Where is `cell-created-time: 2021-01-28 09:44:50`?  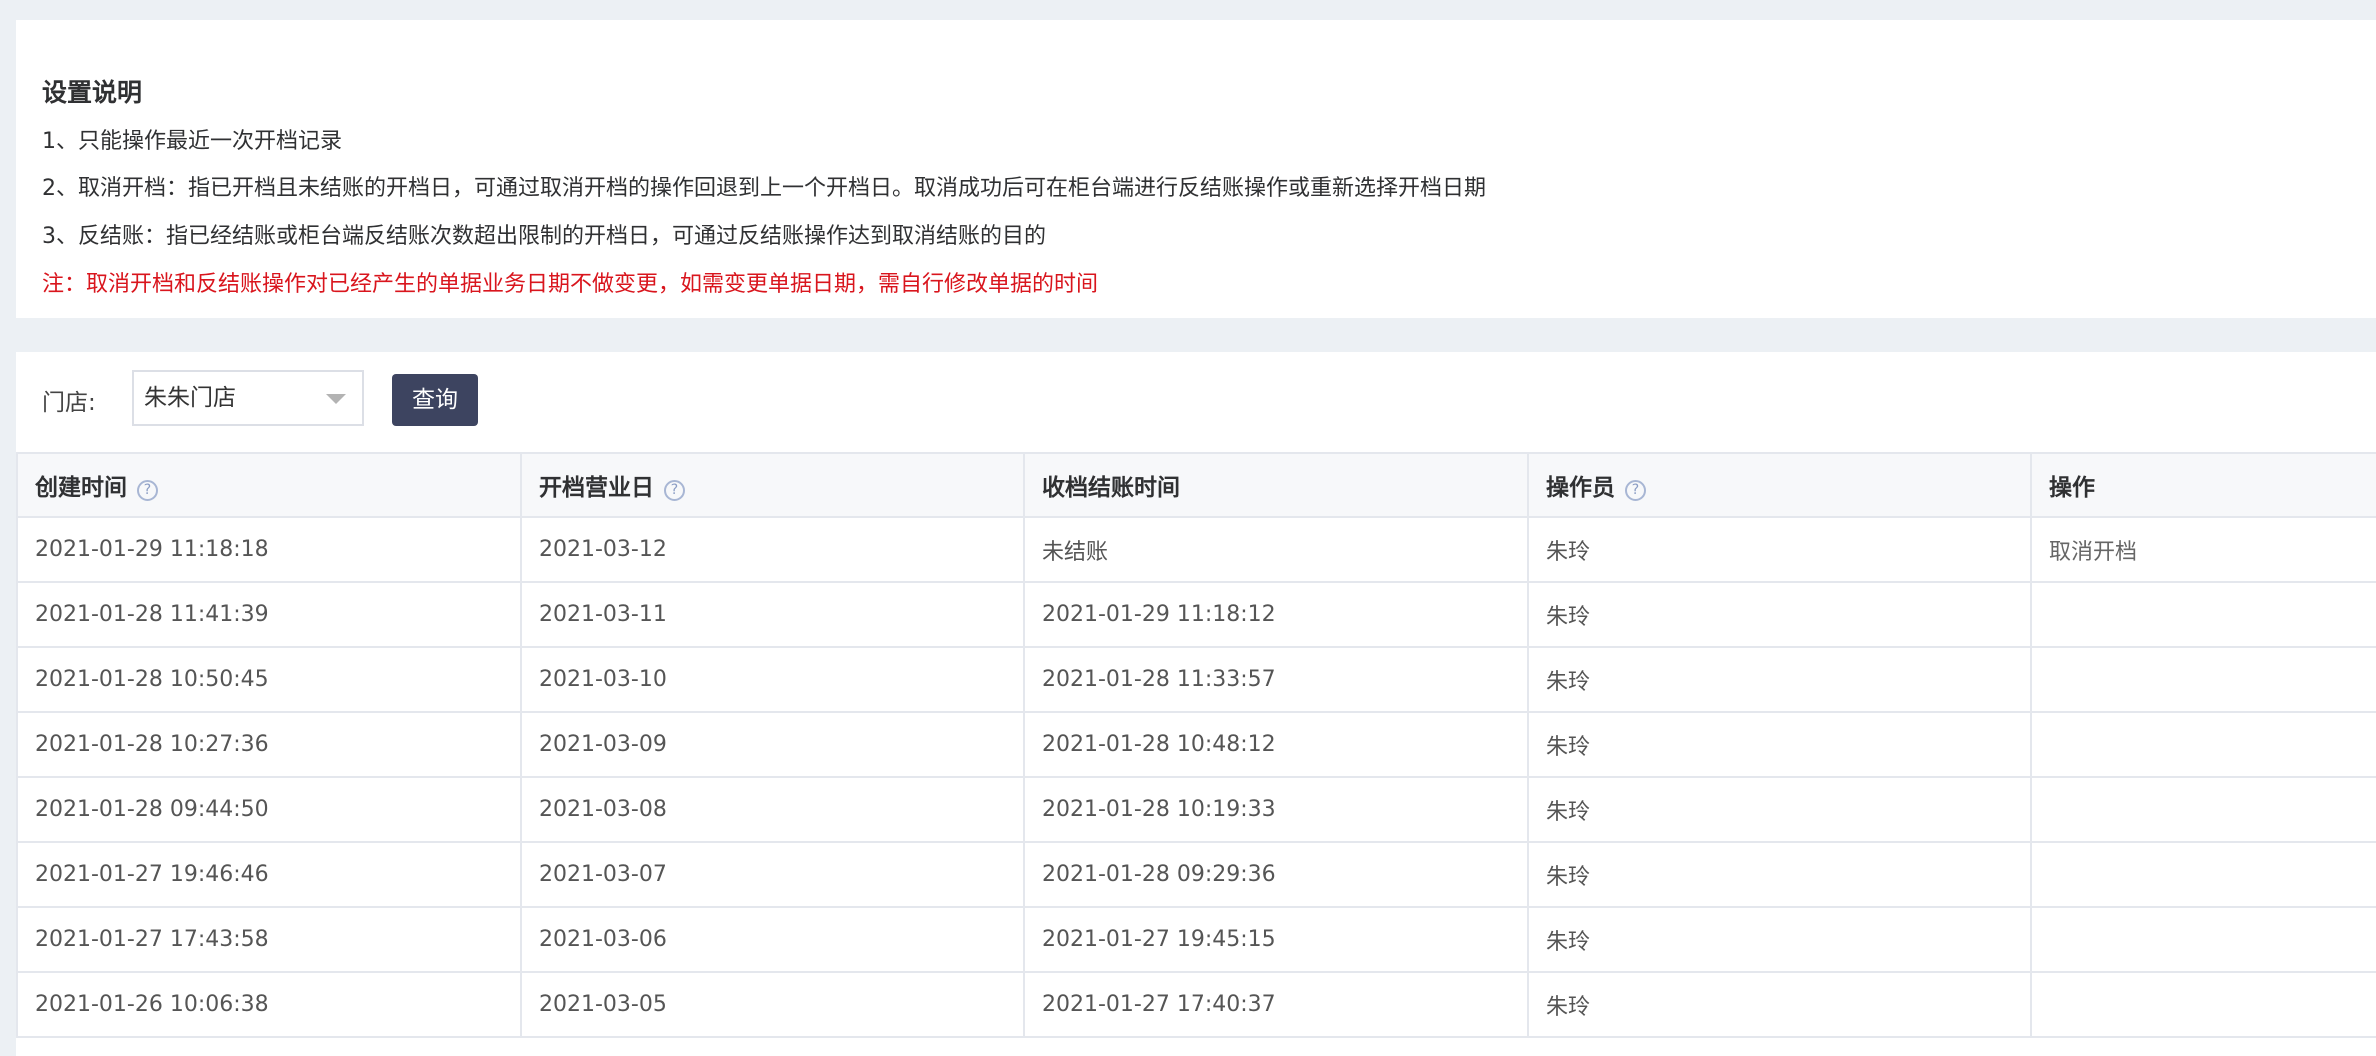 cell-created-time: 2021-01-28 09:44:50 is located at coordinates (269, 809).